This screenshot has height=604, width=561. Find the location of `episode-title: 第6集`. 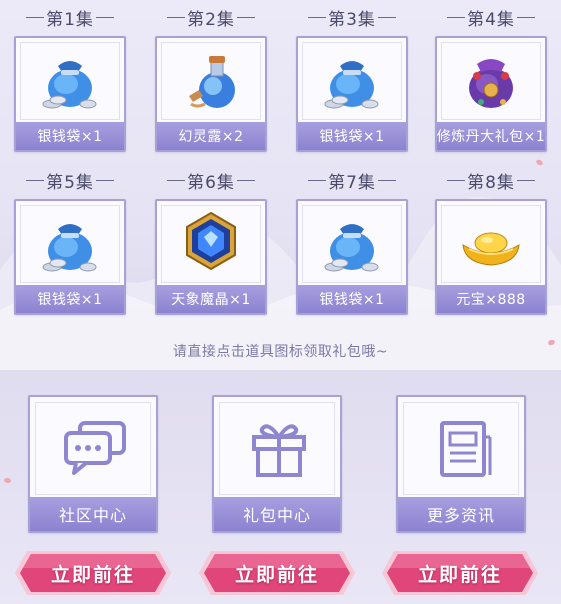

episode-title: 第6集 is located at coordinates (211, 180).